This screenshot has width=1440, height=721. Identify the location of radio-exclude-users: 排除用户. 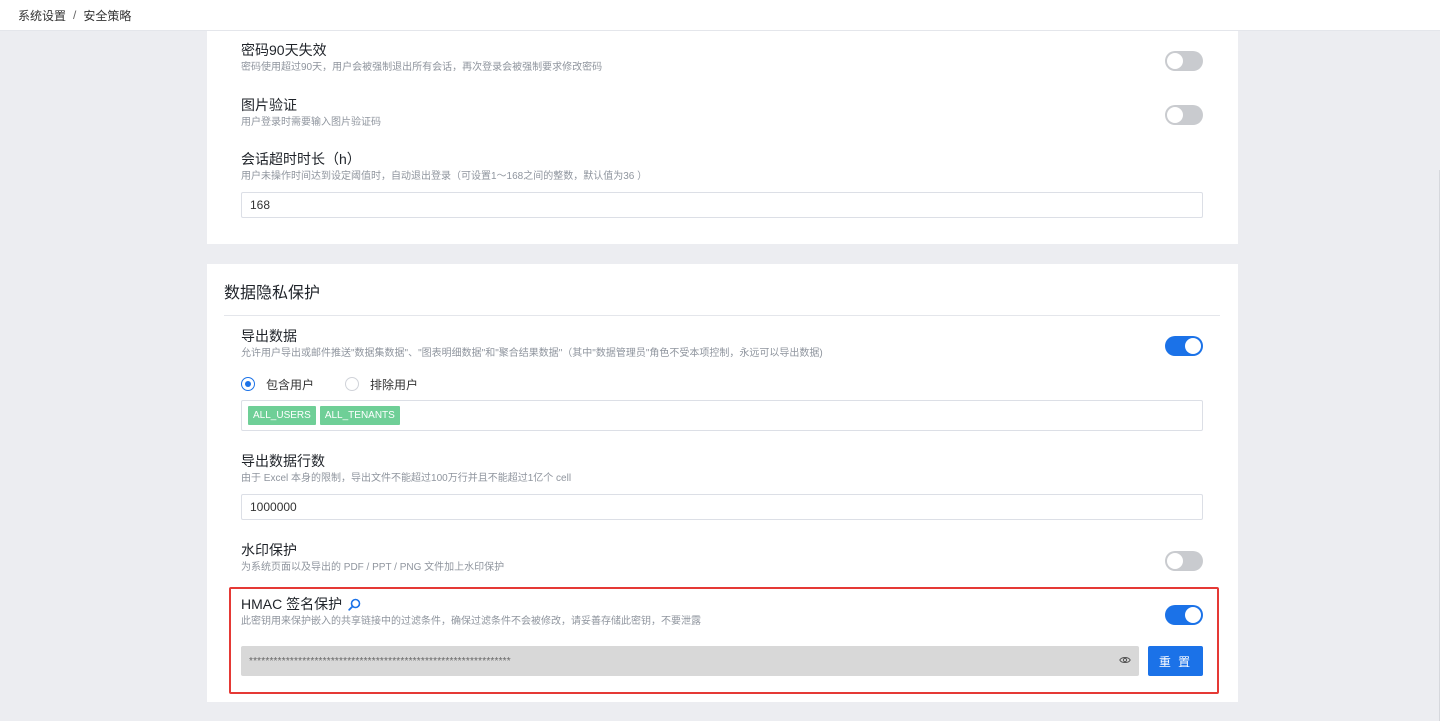
(381, 384).